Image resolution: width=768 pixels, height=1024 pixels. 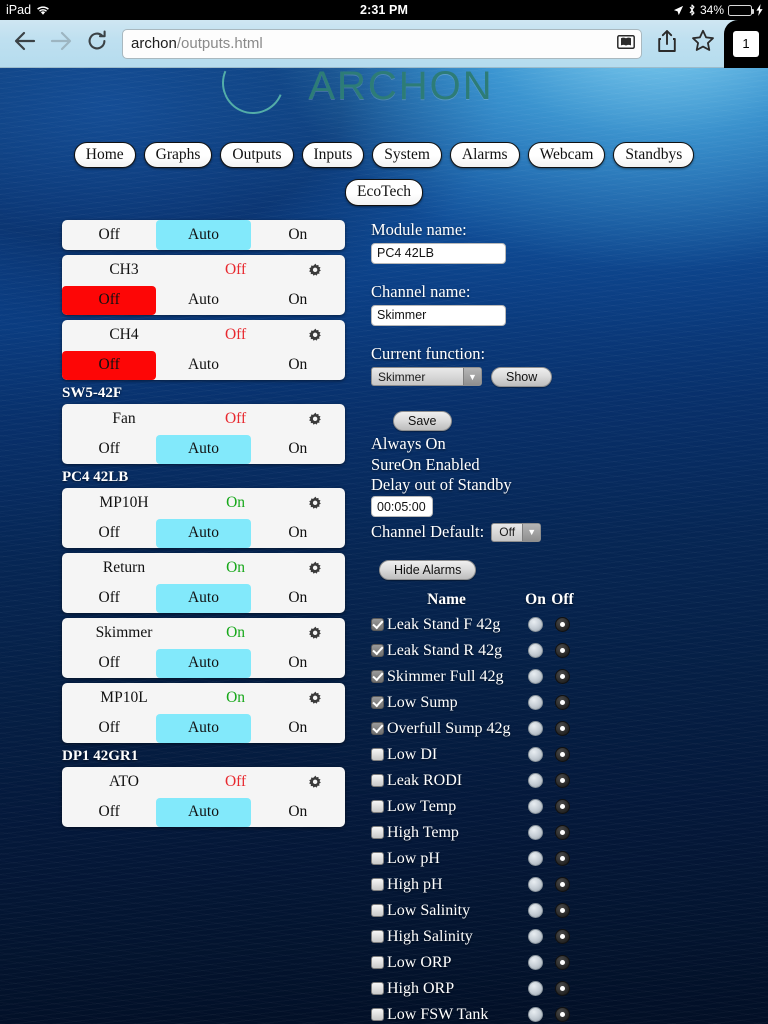 What do you see at coordinates (382, 43) in the screenshot?
I see `url-bar: archon/outputs.html` at bounding box center [382, 43].